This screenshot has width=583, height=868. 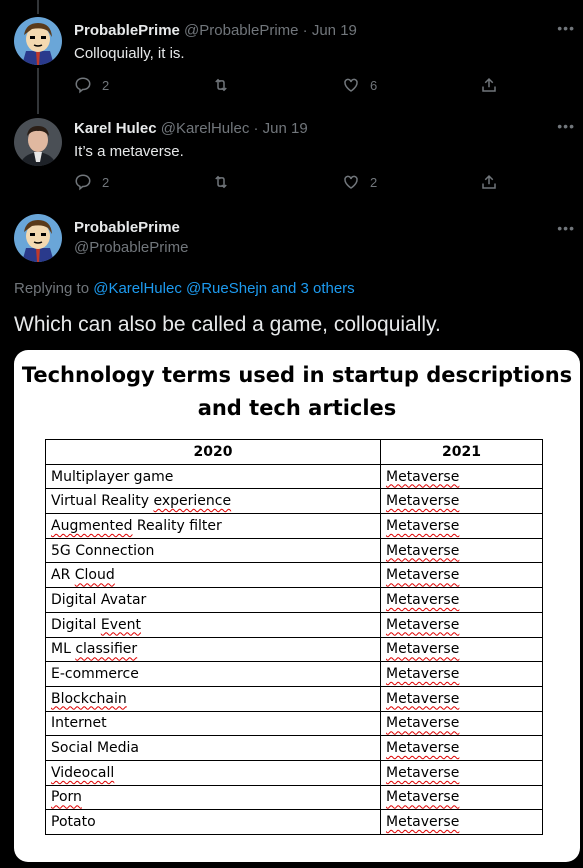 I want to click on table-row: Porn Metaverse, so click(x=294, y=797).